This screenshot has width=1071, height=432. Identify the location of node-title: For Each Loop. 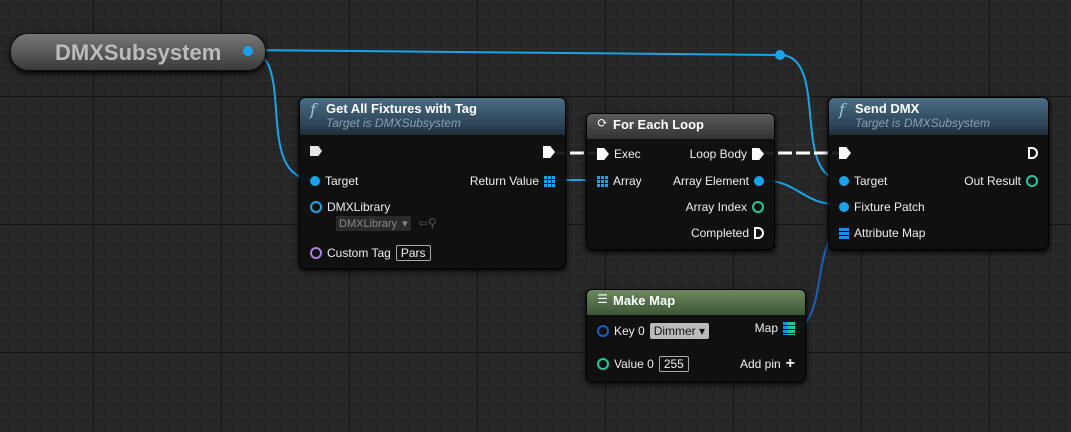
(658, 124).